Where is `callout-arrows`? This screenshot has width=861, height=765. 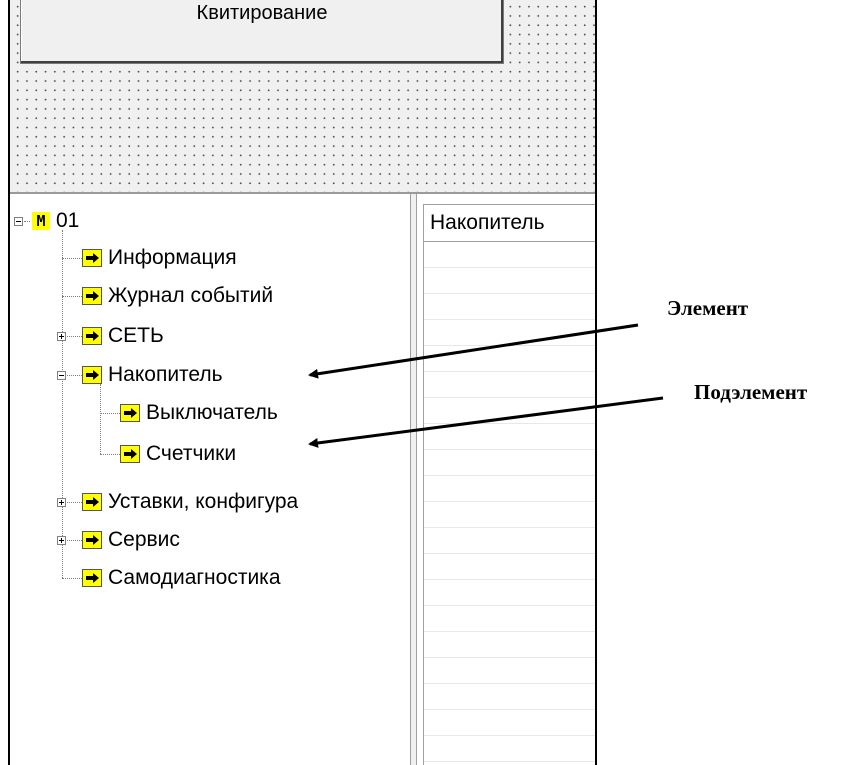
callout-arrows is located at coordinates (486, 385).